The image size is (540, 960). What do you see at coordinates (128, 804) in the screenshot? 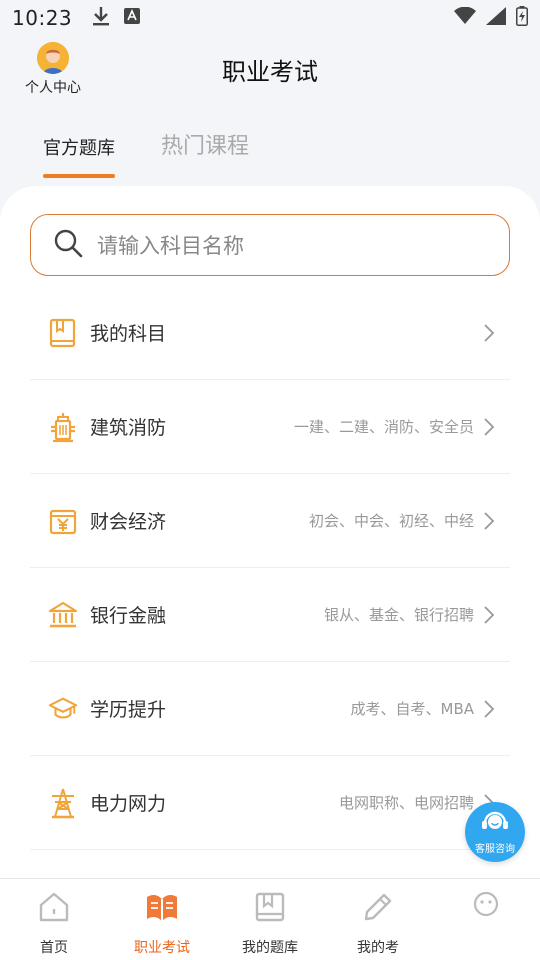
I see `item-label: 电力网力` at bounding box center [128, 804].